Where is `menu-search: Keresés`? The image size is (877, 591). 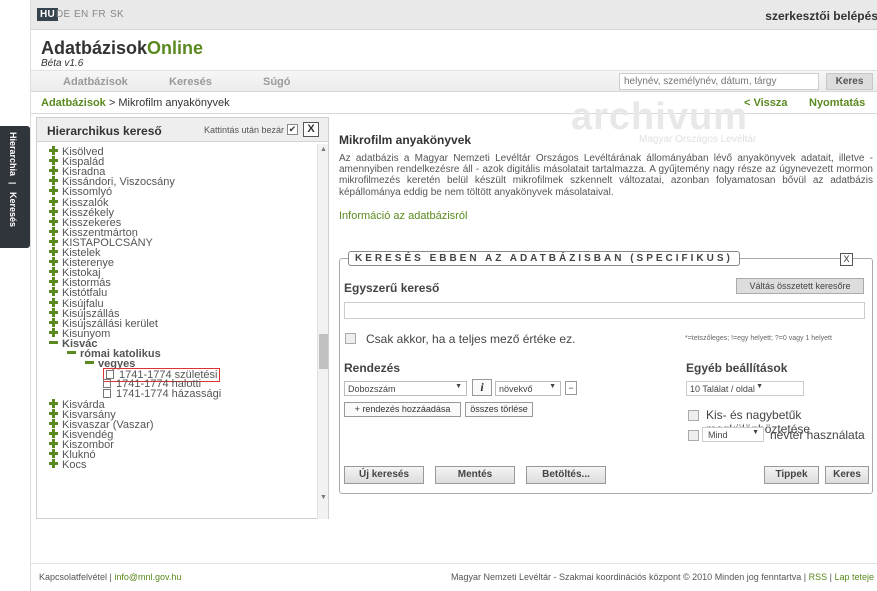
menu-search: Keresés is located at coordinates (190, 82).